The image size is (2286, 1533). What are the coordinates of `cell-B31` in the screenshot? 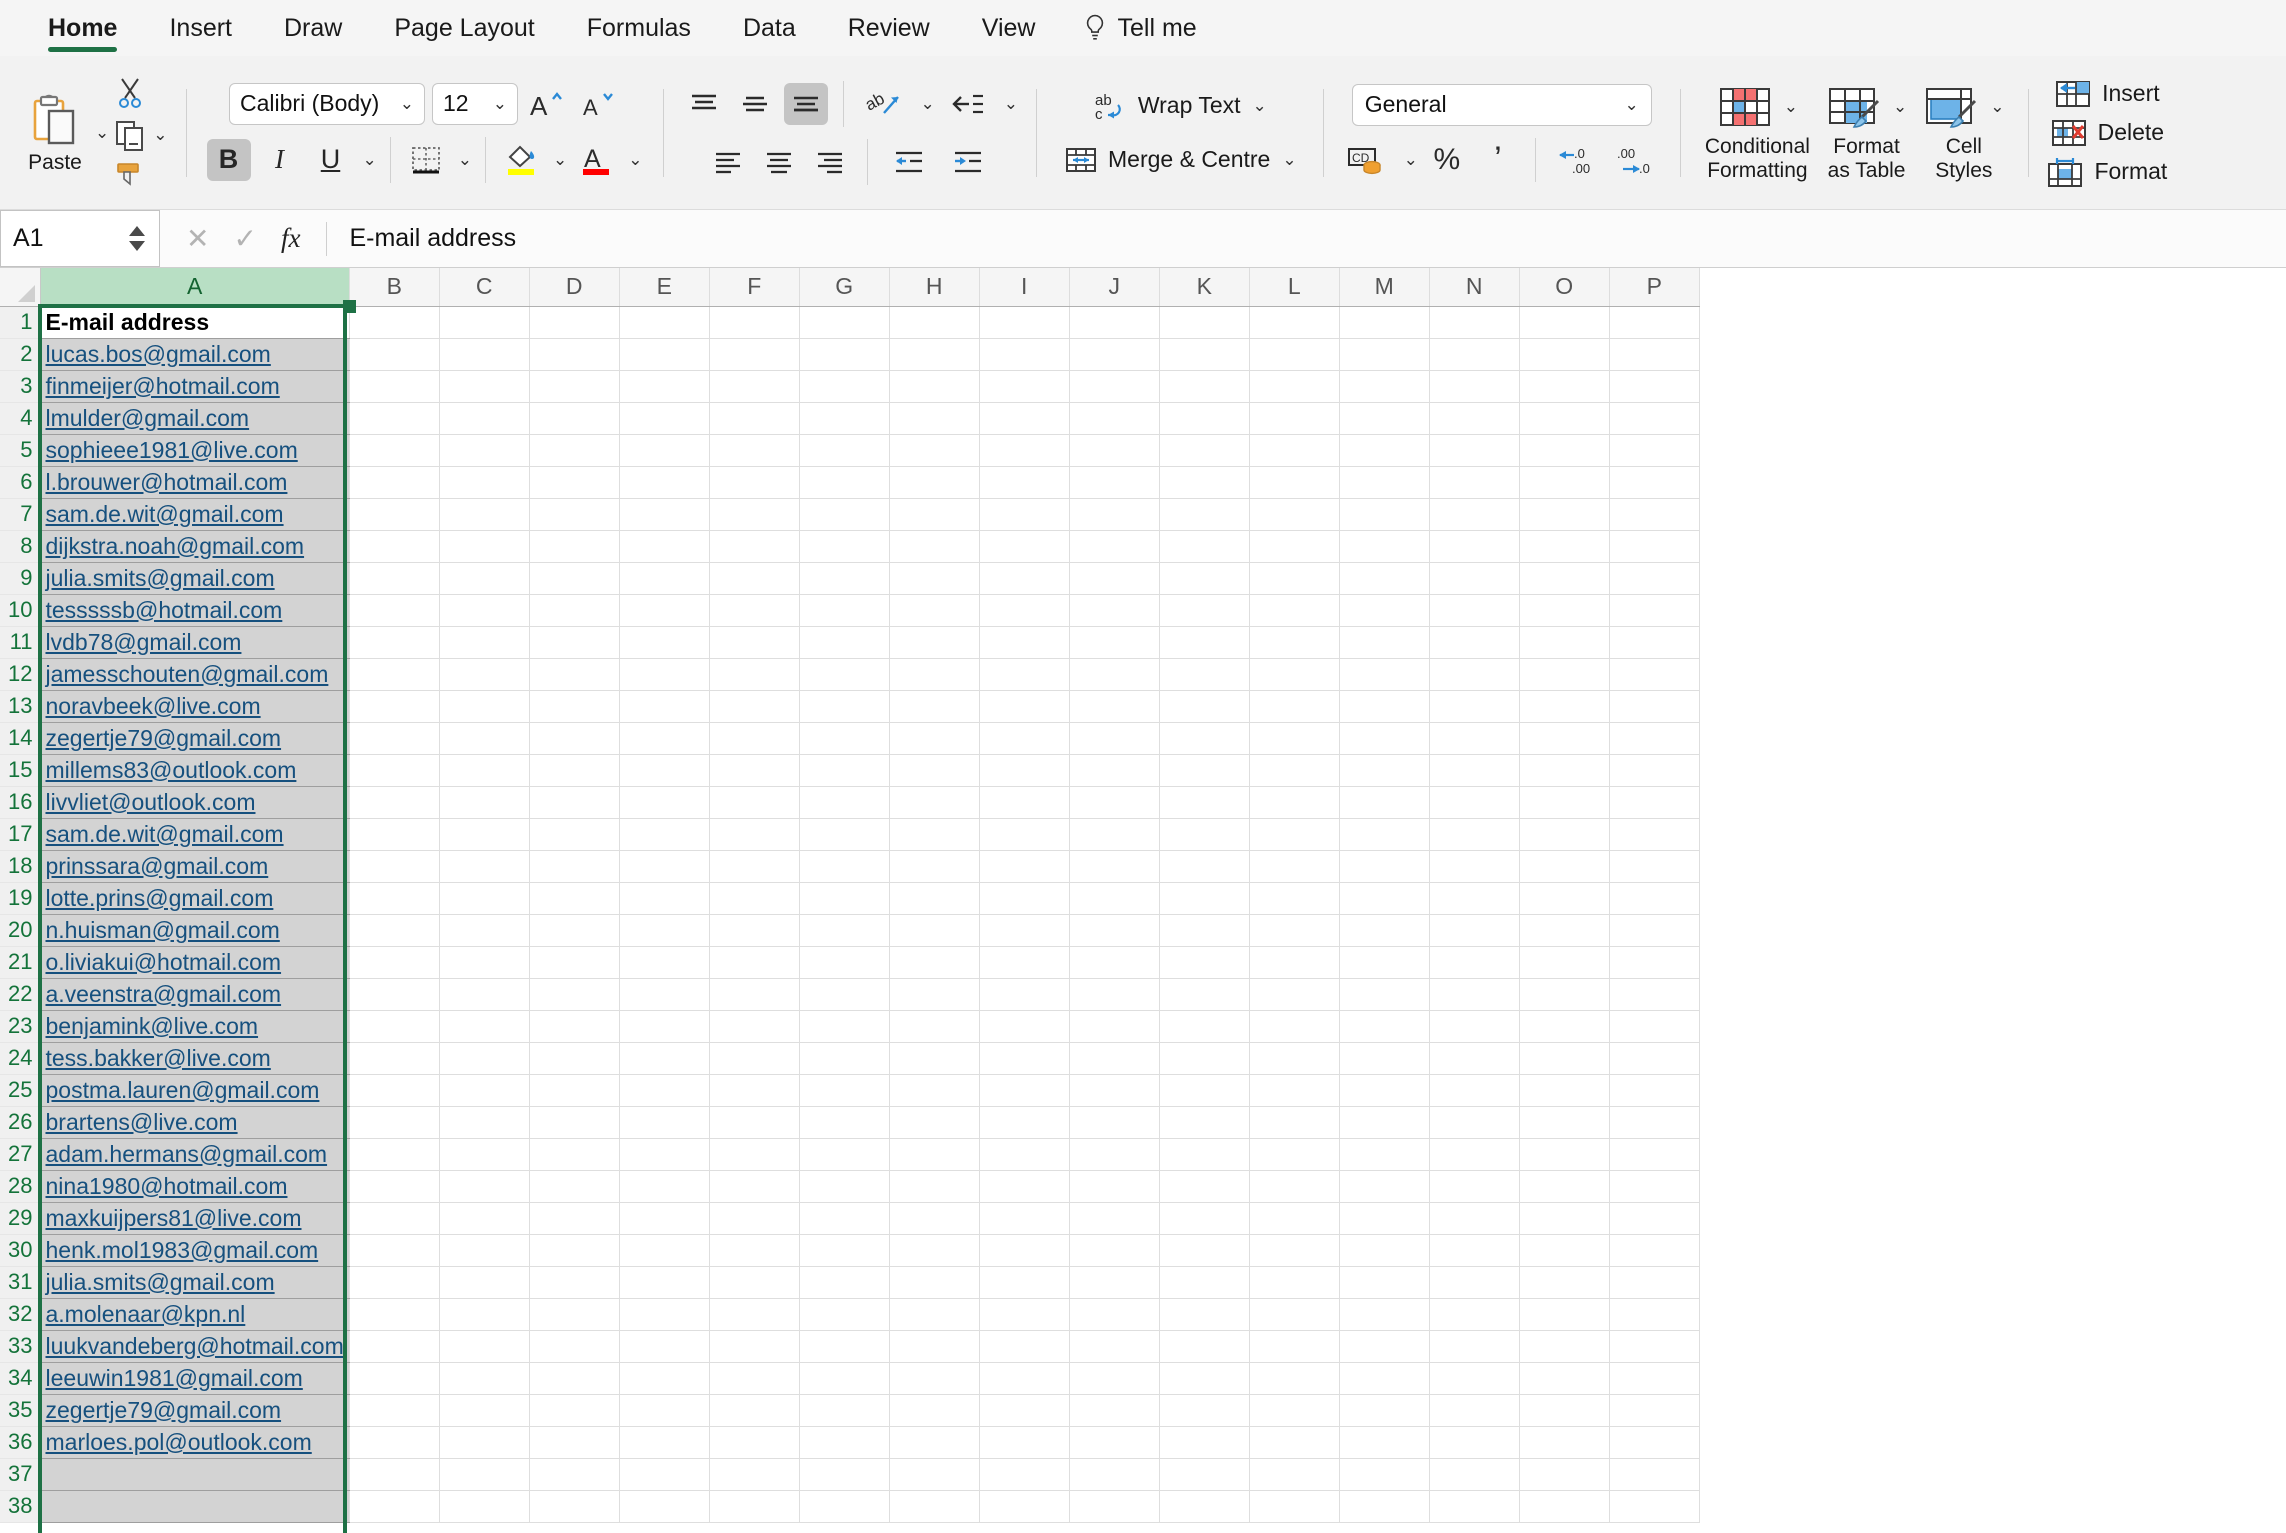 It's located at (394, 1282).